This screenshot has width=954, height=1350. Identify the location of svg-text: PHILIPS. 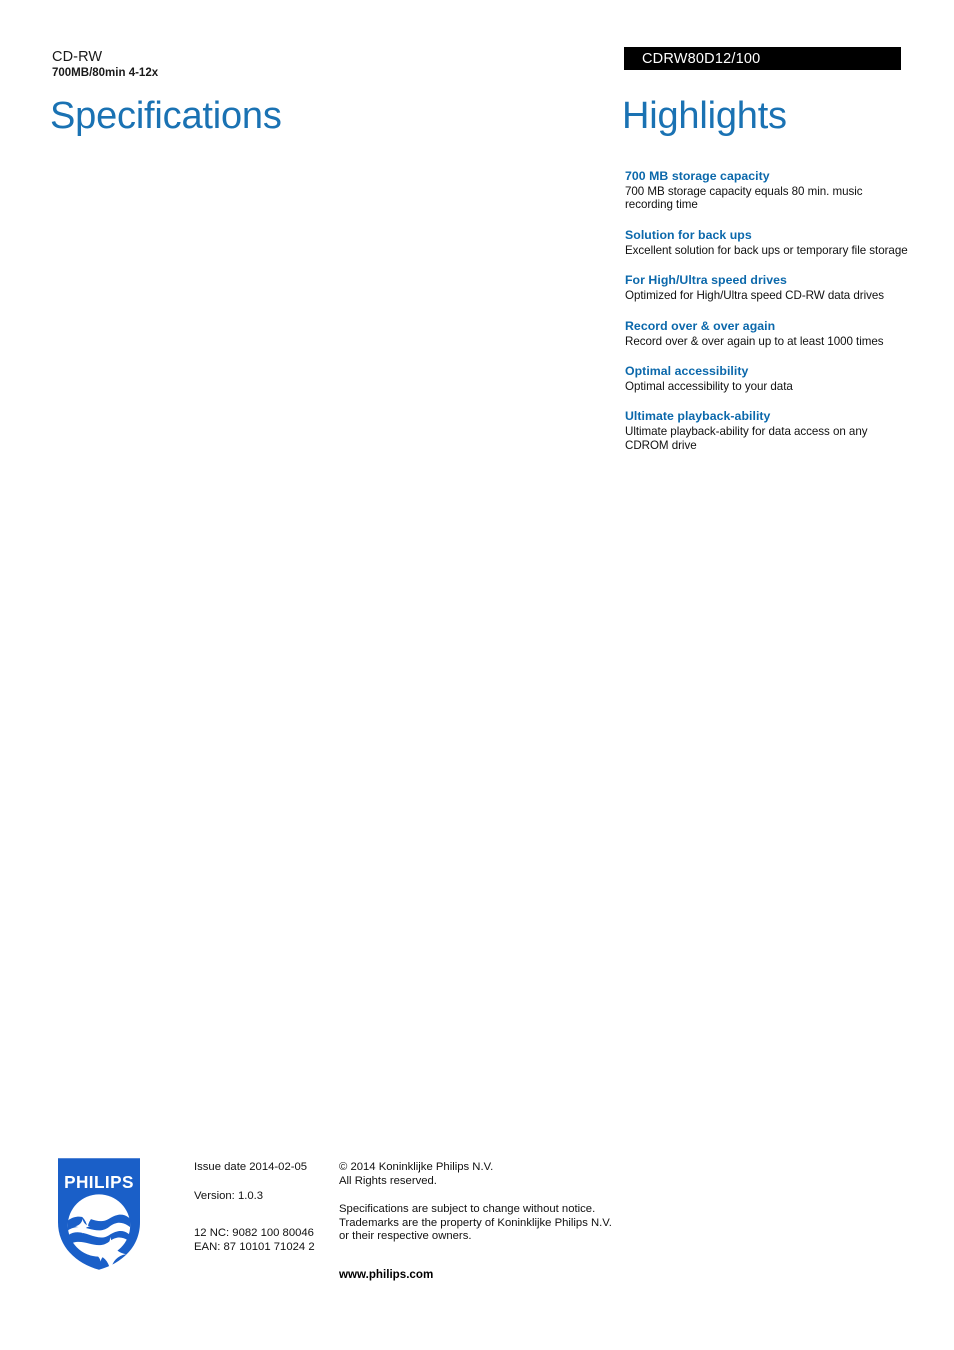
(99, 1182).